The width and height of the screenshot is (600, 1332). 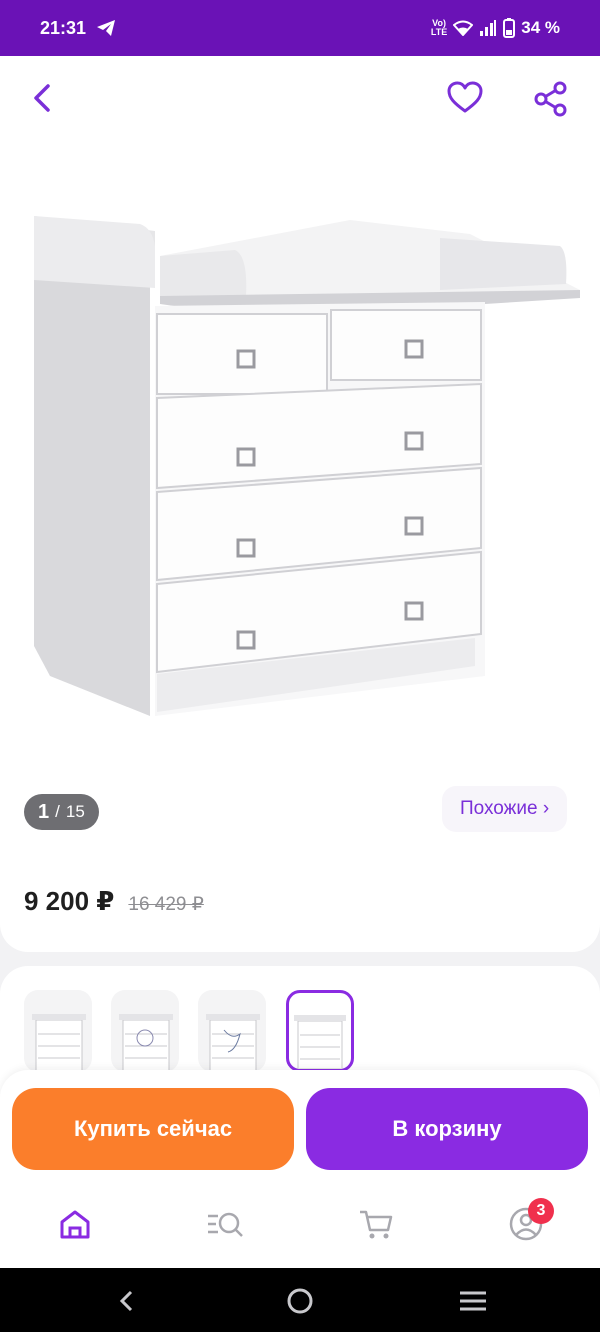 I want to click on chevron-left-icon, so click(x=43, y=98).